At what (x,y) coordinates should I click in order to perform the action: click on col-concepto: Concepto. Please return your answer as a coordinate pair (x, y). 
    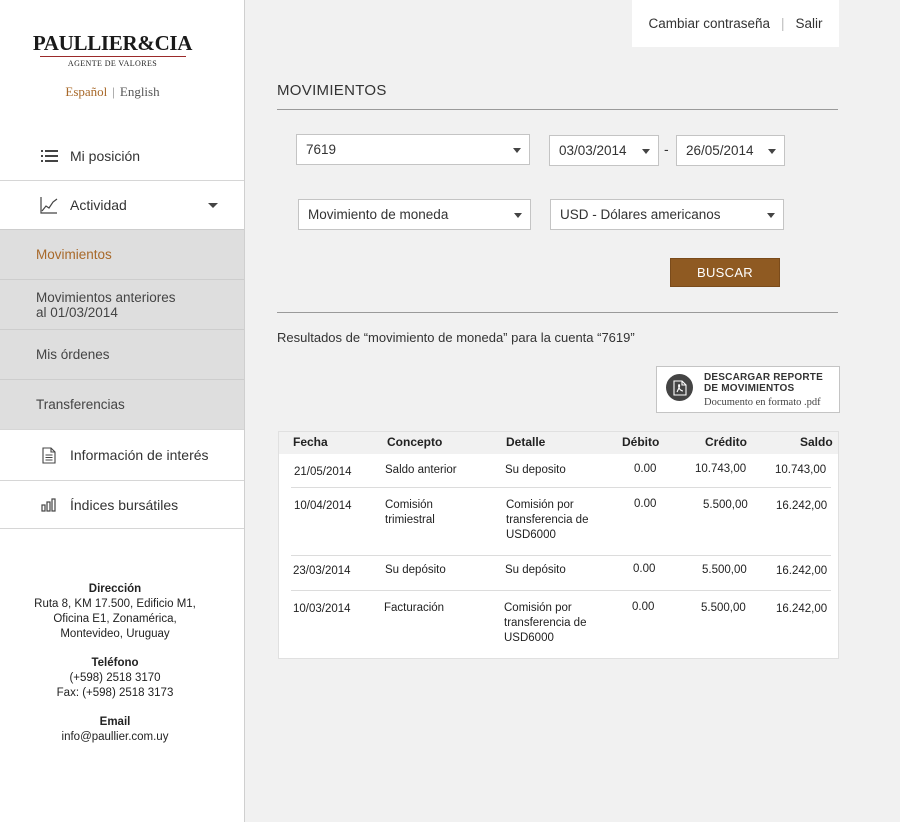
    Looking at the image, I should click on (414, 442).